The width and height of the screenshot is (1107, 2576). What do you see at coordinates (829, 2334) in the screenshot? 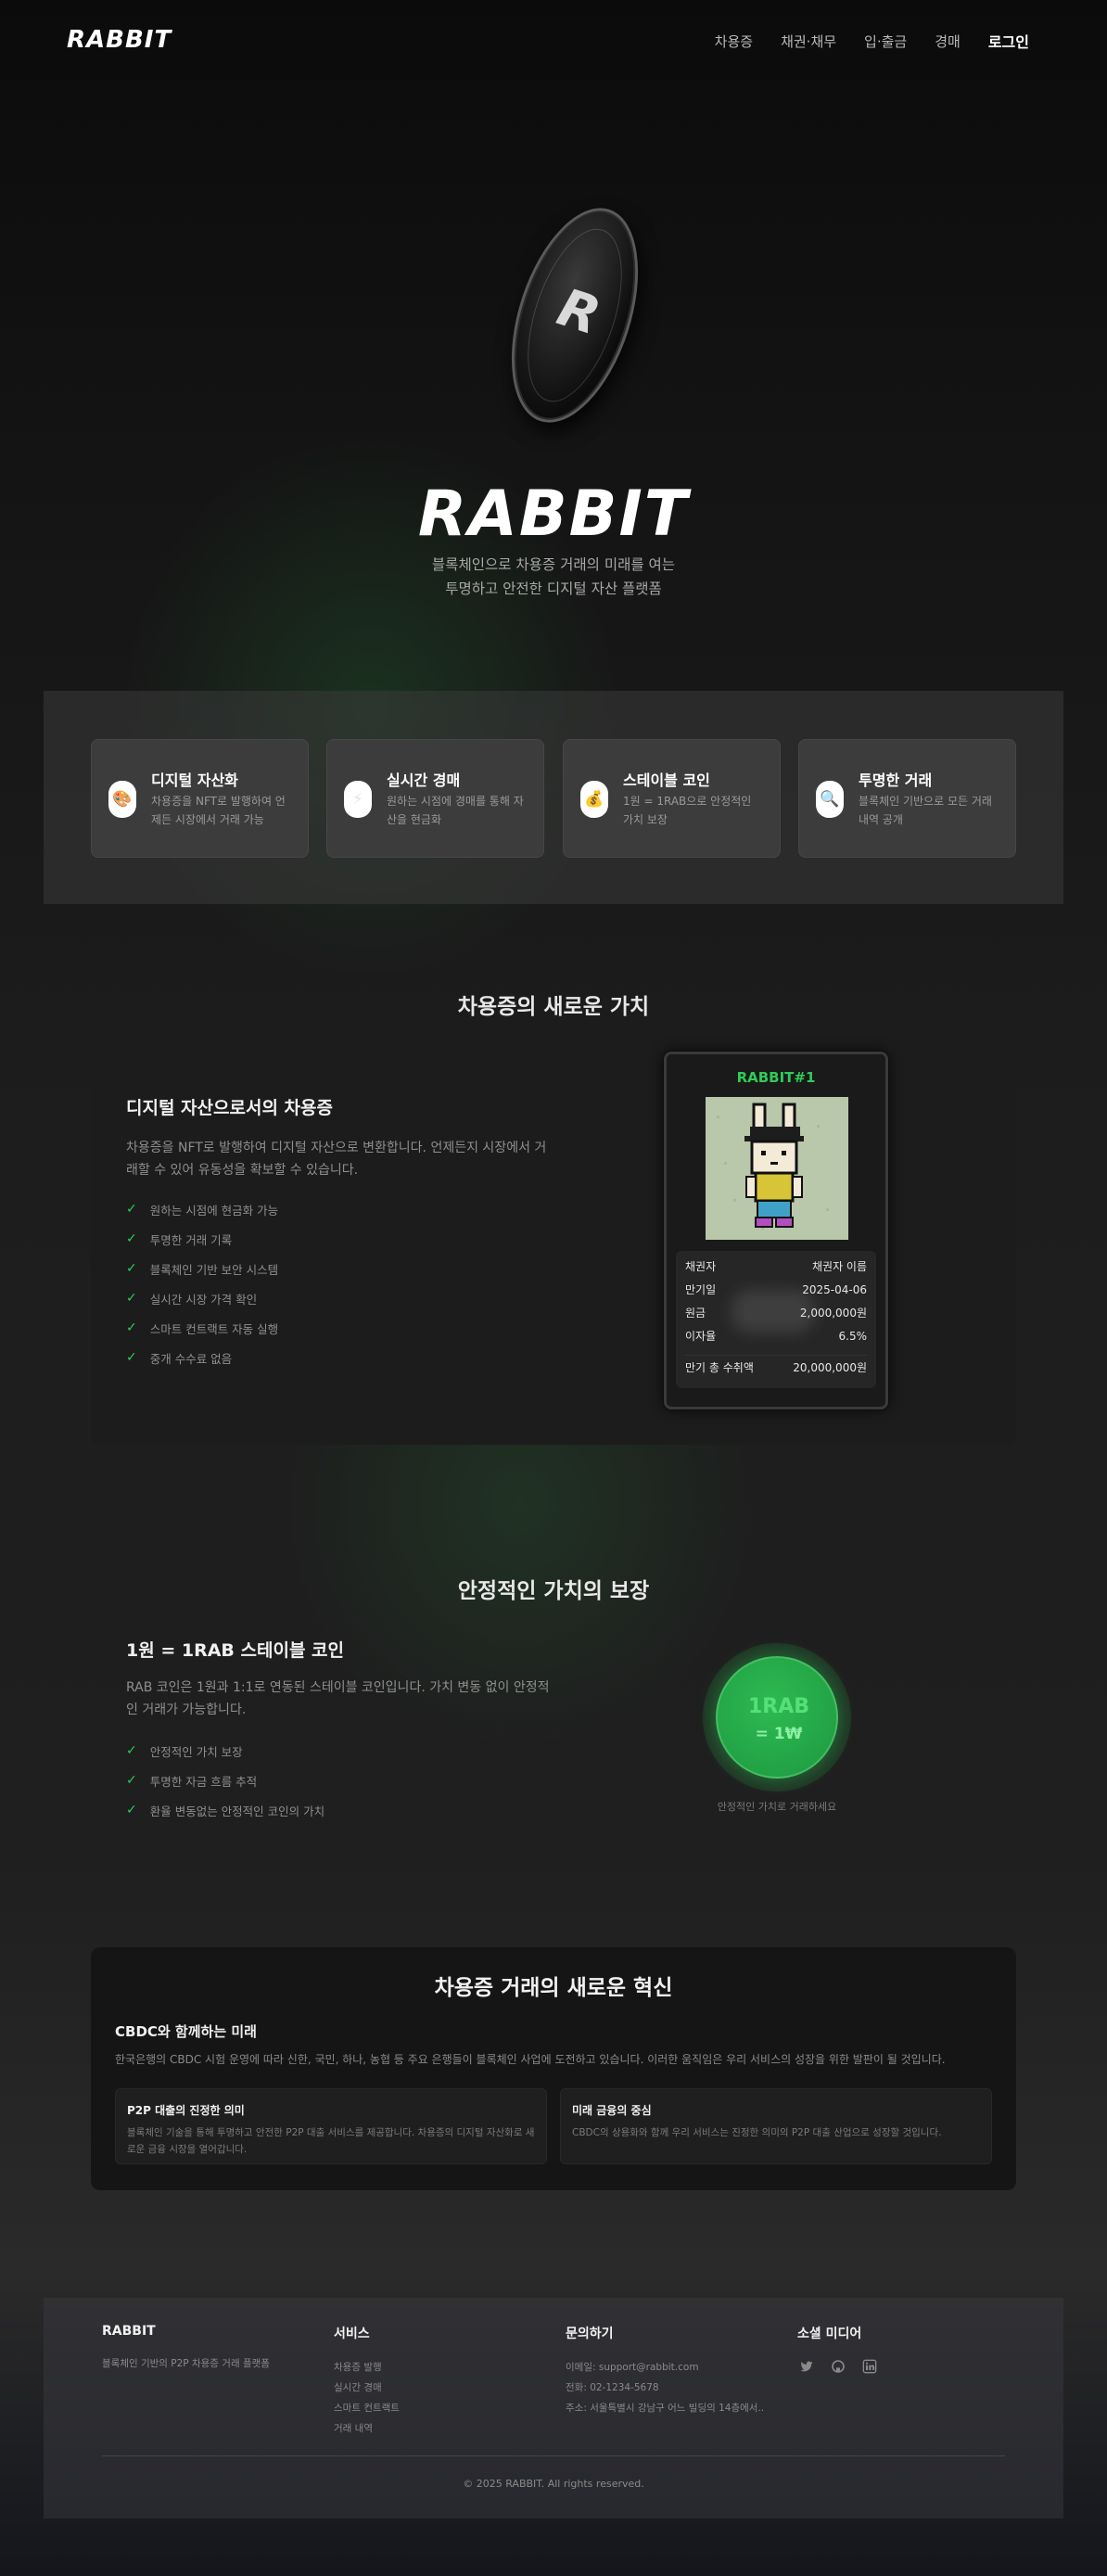
I see `footer-social-title: 소셜 미디어` at bounding box center [829, 2334].